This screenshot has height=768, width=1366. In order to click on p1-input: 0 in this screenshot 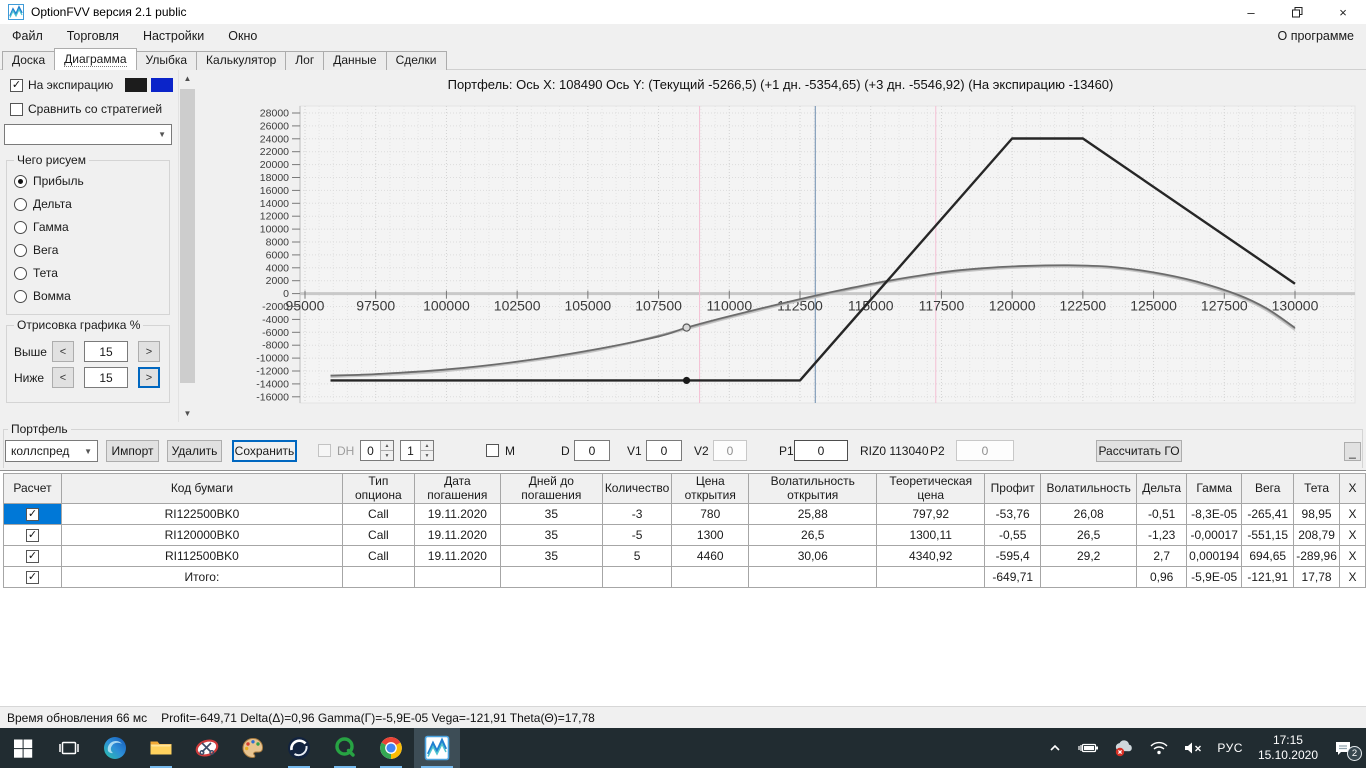, I will do `click(821, 450)`.